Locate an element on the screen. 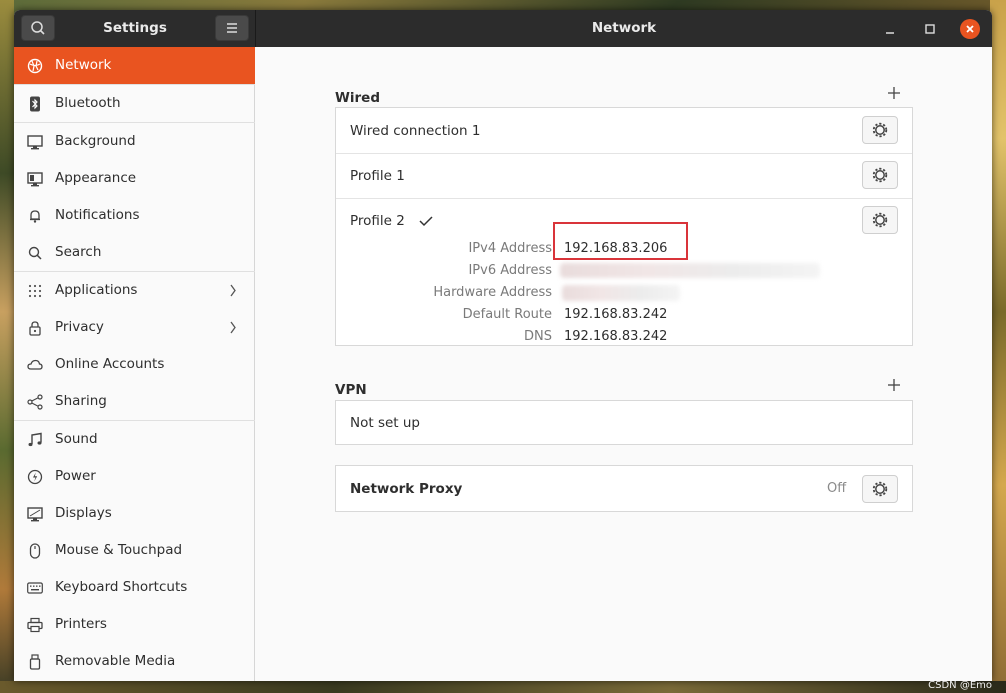  minimize-icon is located at coordinates (890, 33).